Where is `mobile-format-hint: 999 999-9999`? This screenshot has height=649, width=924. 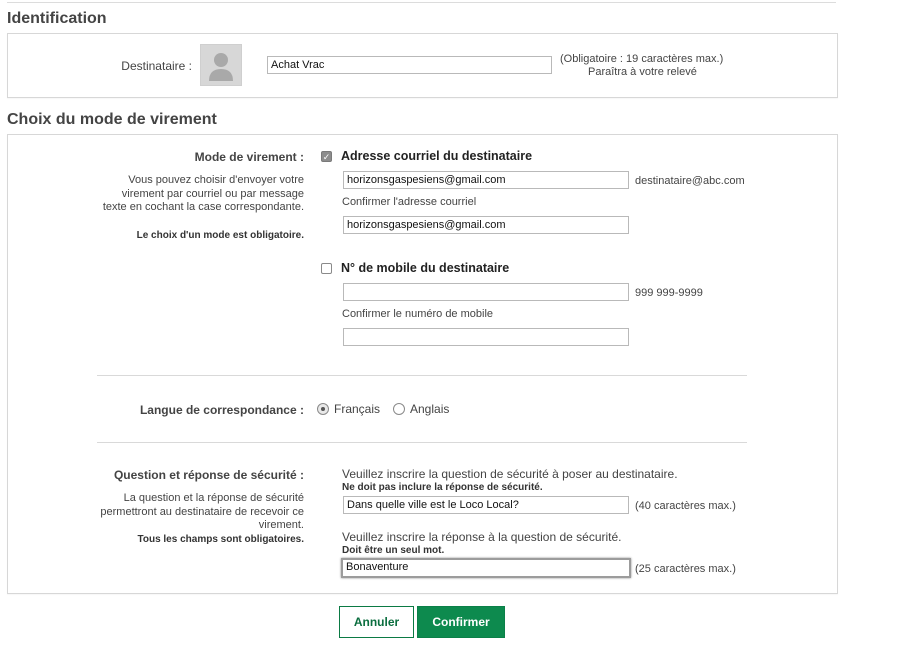
mobile-format-hint: 999 999-9999 is located at coordinates (669, 293).